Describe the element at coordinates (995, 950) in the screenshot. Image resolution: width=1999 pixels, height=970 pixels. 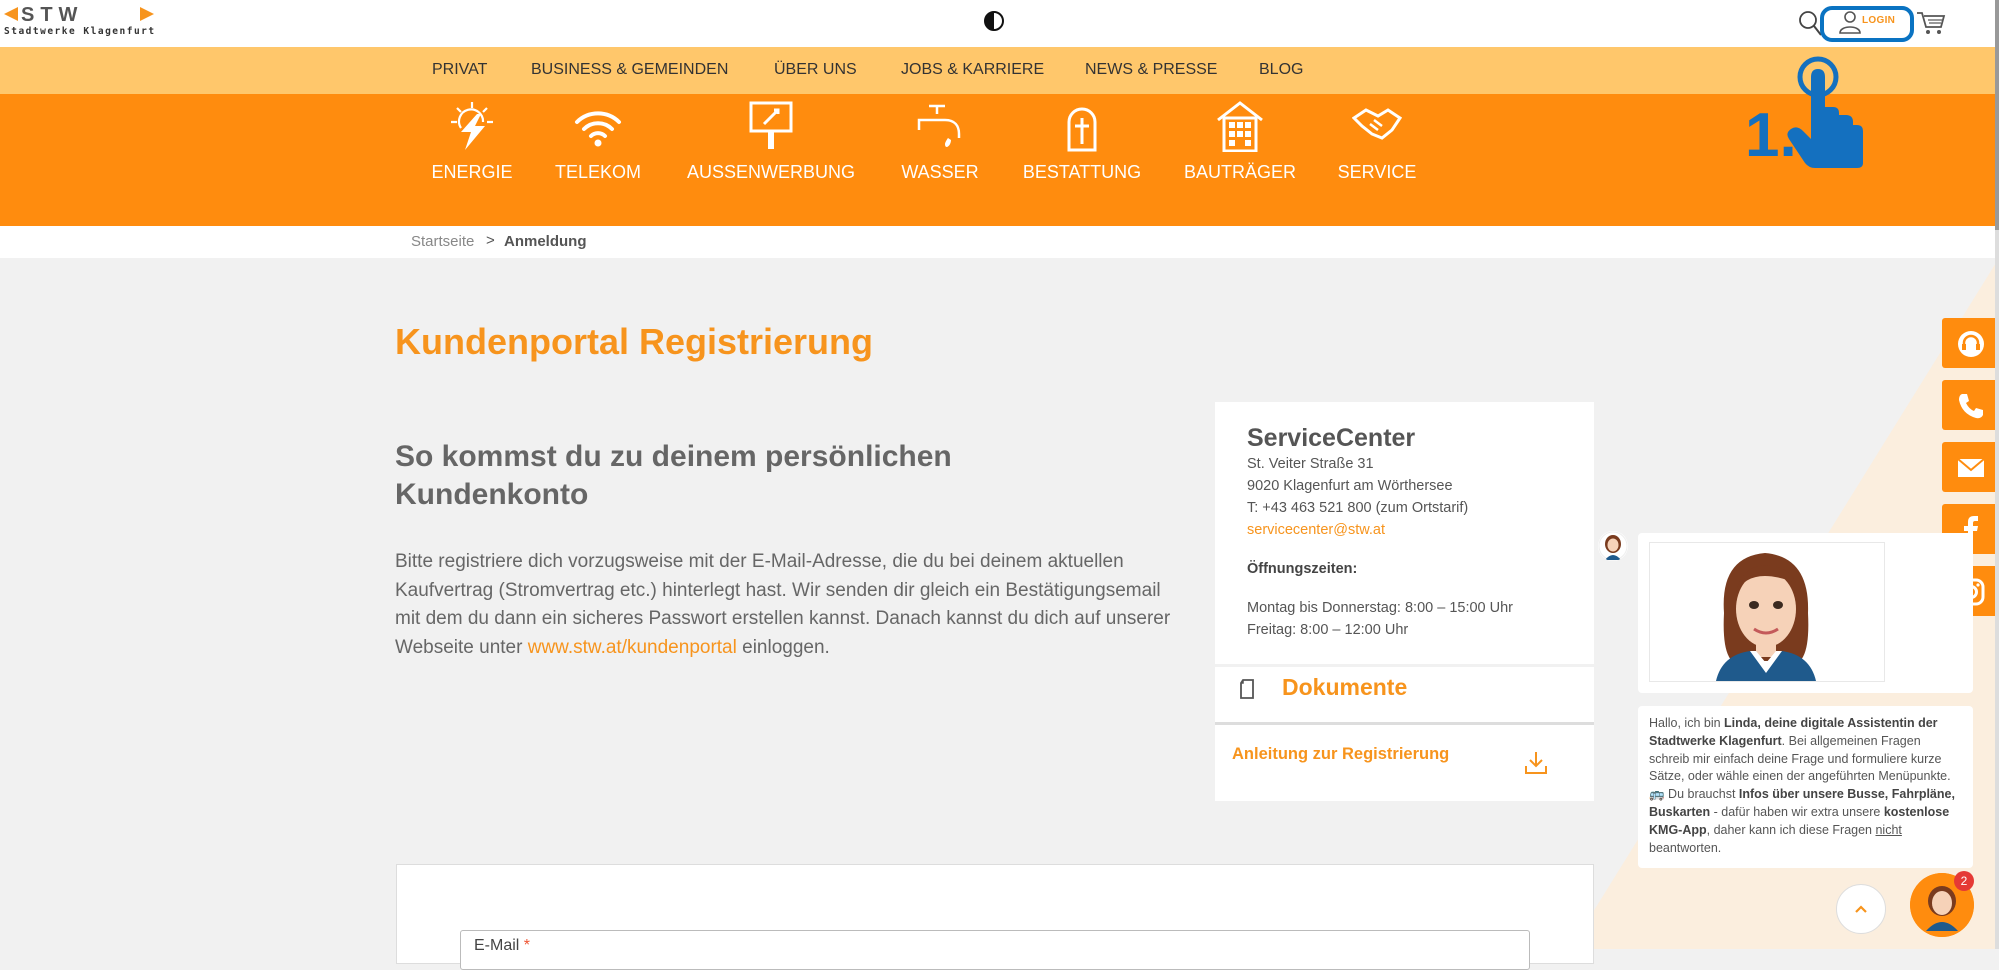
I see `email-field` at that location.